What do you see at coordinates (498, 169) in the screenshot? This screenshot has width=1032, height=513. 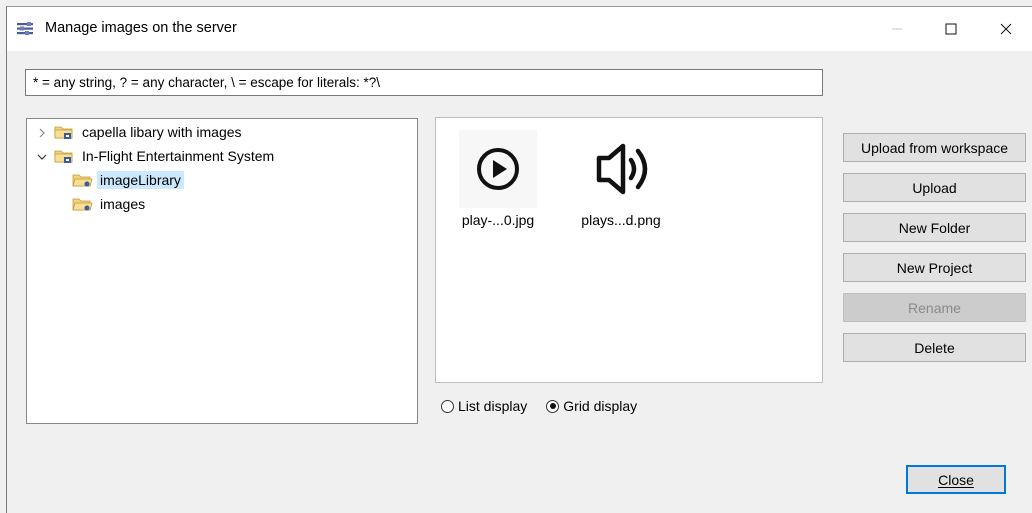 I see `play-circle-icon` at bounding box center [498, 169].